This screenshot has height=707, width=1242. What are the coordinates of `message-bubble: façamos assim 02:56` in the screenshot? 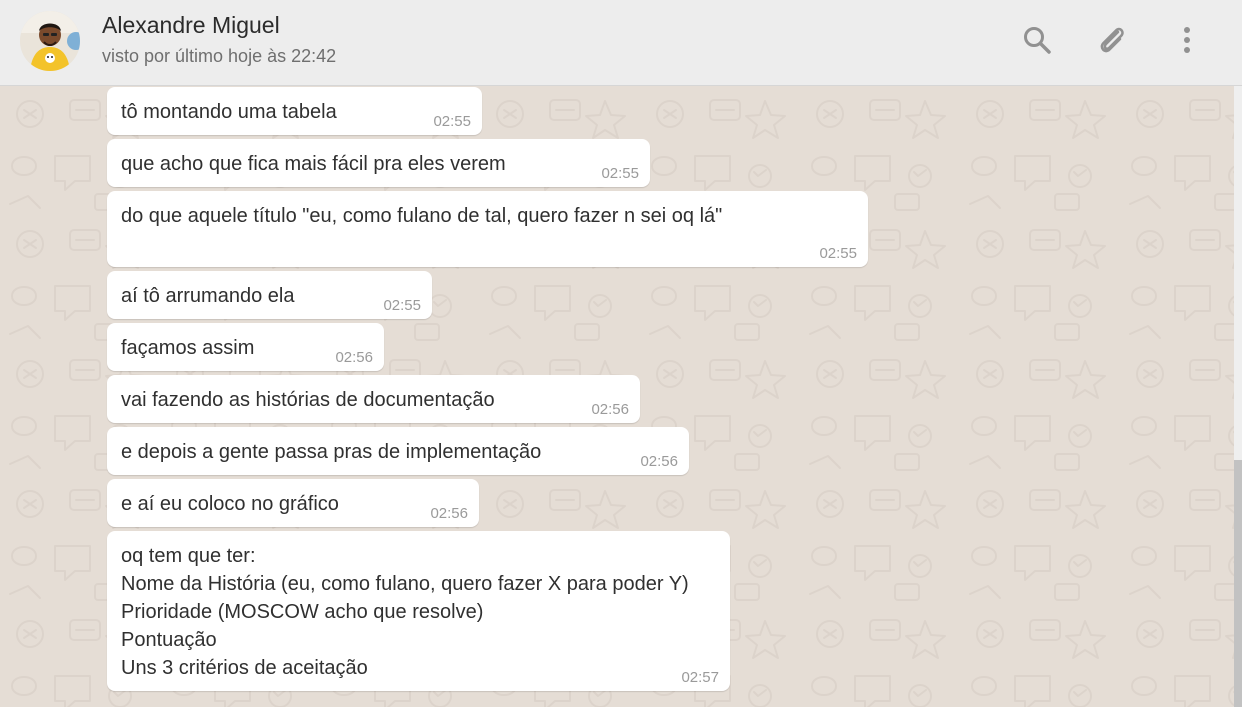 It's located at (245, 347).